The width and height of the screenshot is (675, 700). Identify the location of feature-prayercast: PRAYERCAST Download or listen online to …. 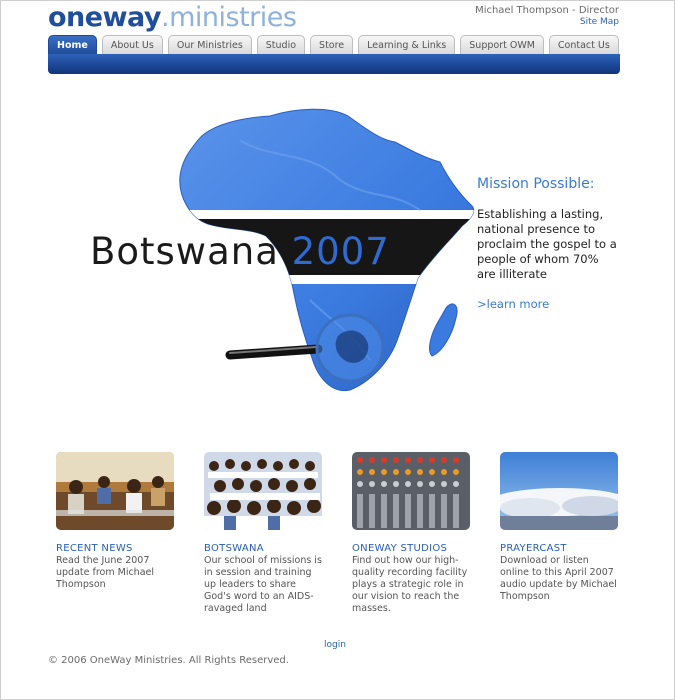
(560, 527).